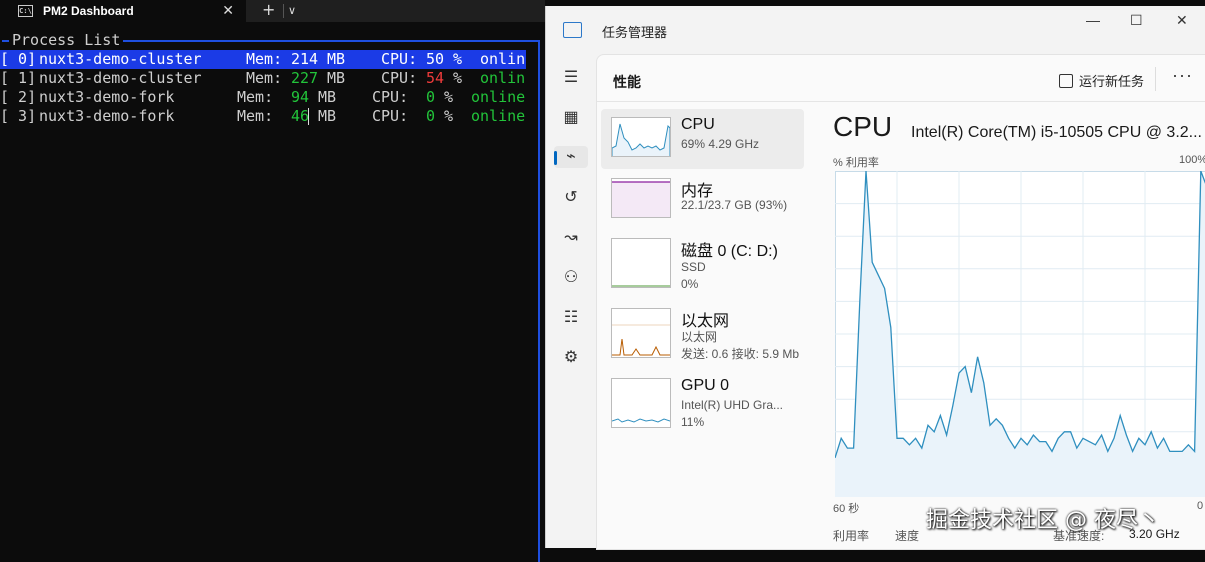  I want to click on text-cursor, so click(308, 116).